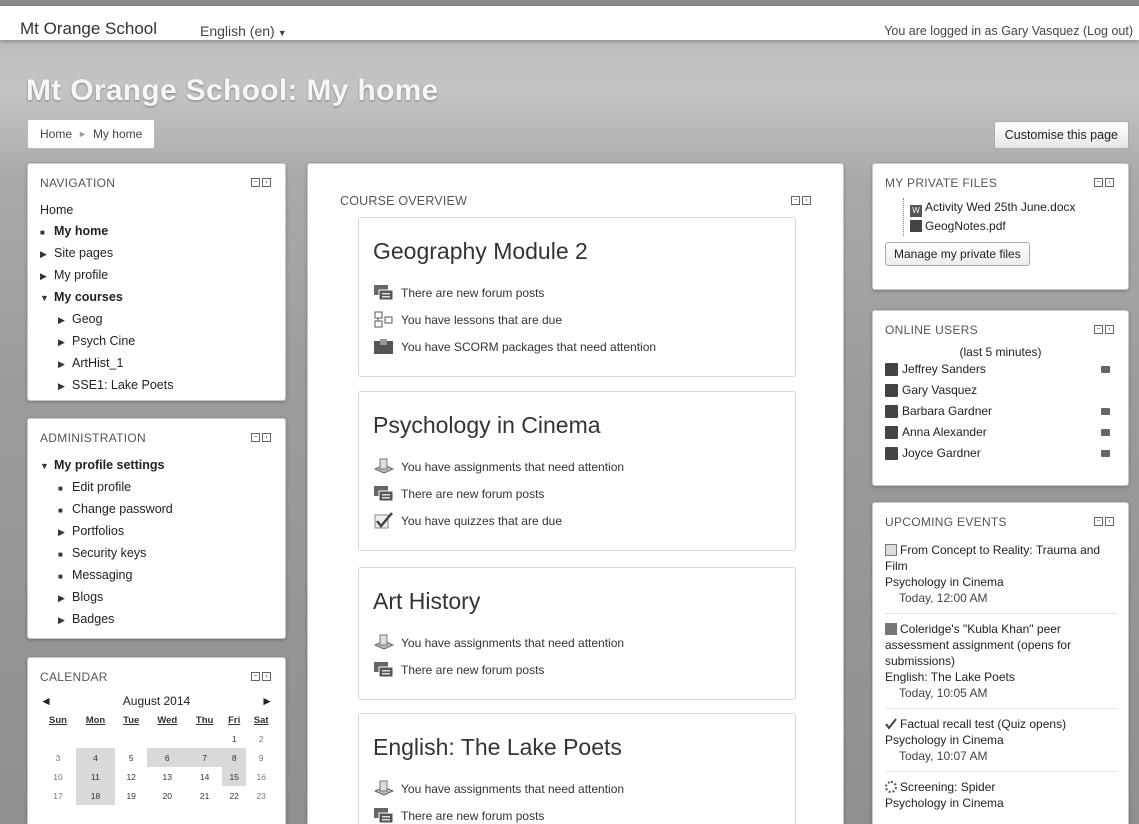  Describe the element at coordinates (156, 510) in the screenshot. I see `admin-item-change-password: ■ Change password` at that location.